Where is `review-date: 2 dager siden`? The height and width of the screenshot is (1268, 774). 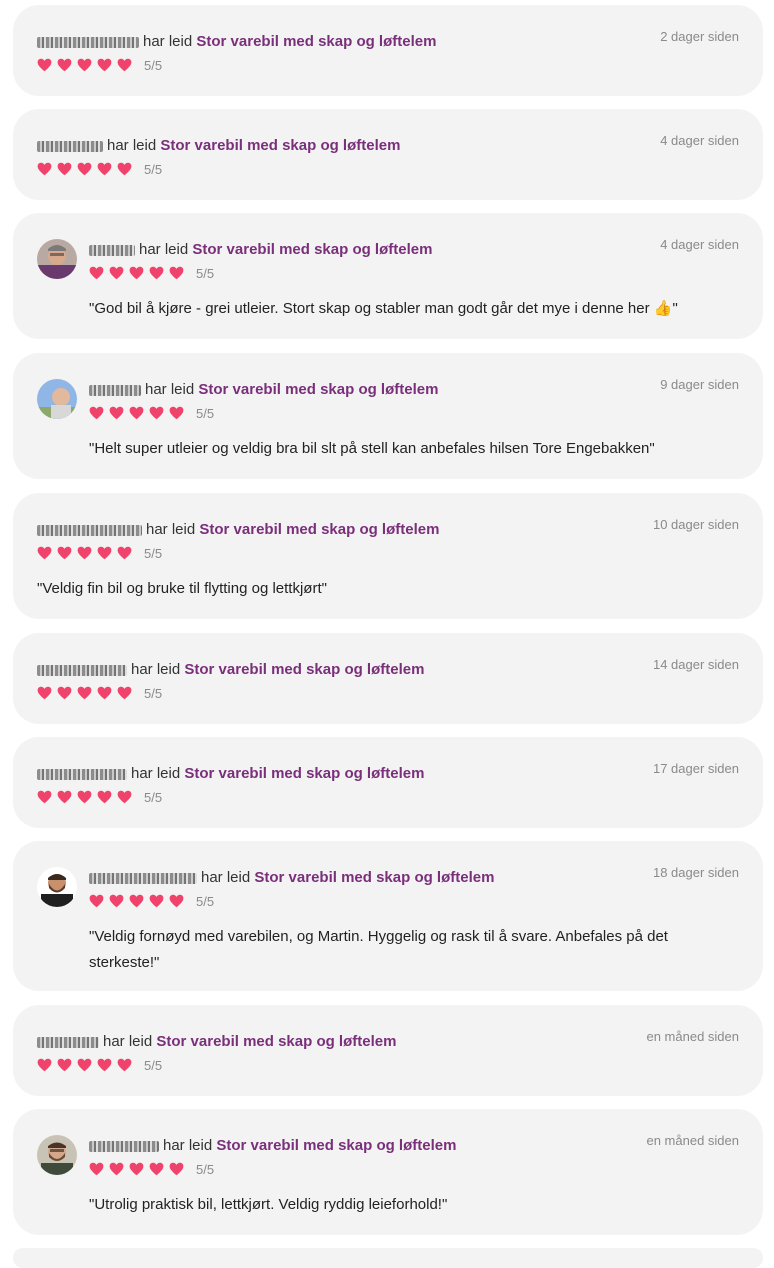 review-date: 2 dager siden is located at coordinates (699, 36).